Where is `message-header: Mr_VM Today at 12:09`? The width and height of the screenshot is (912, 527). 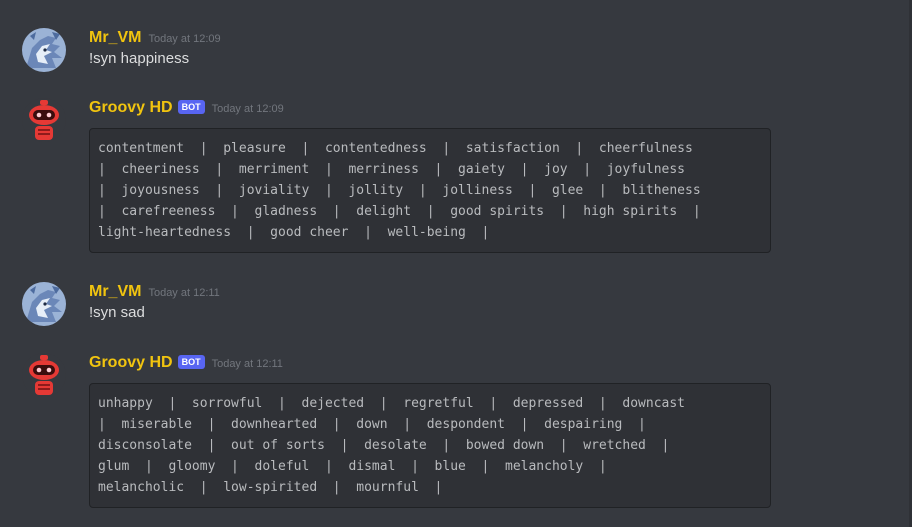
message-header: Mr_VM Today at 12:09 is located at coordinates (155, 38).